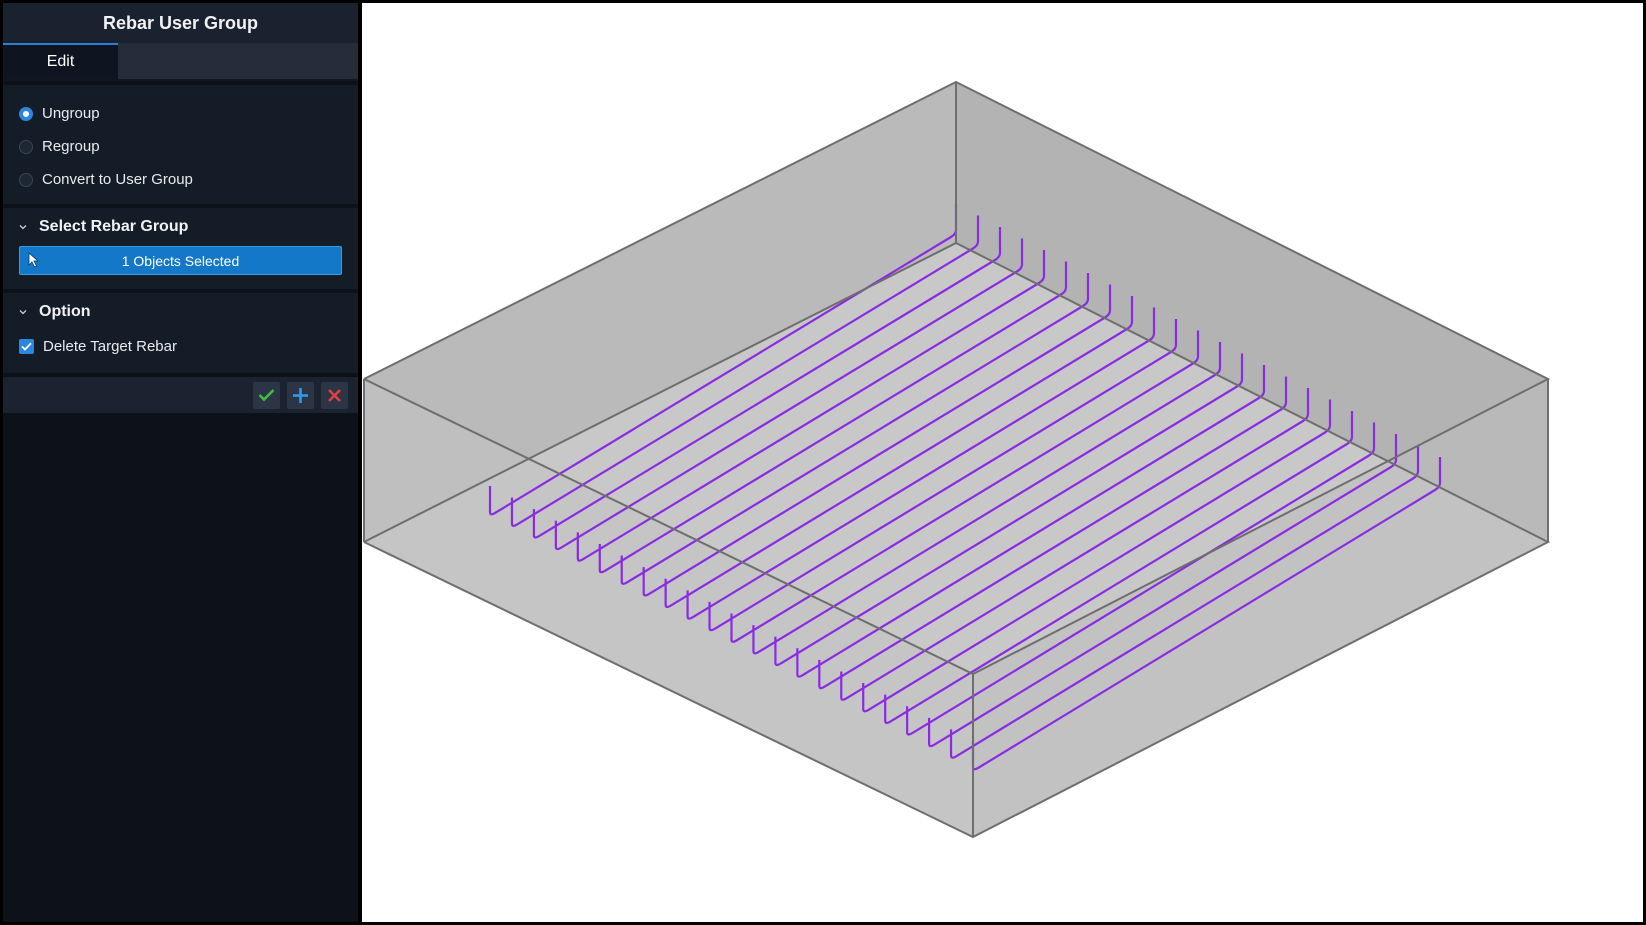  I want to click on delete-target-rebar-checkbox, so click(26, 346).